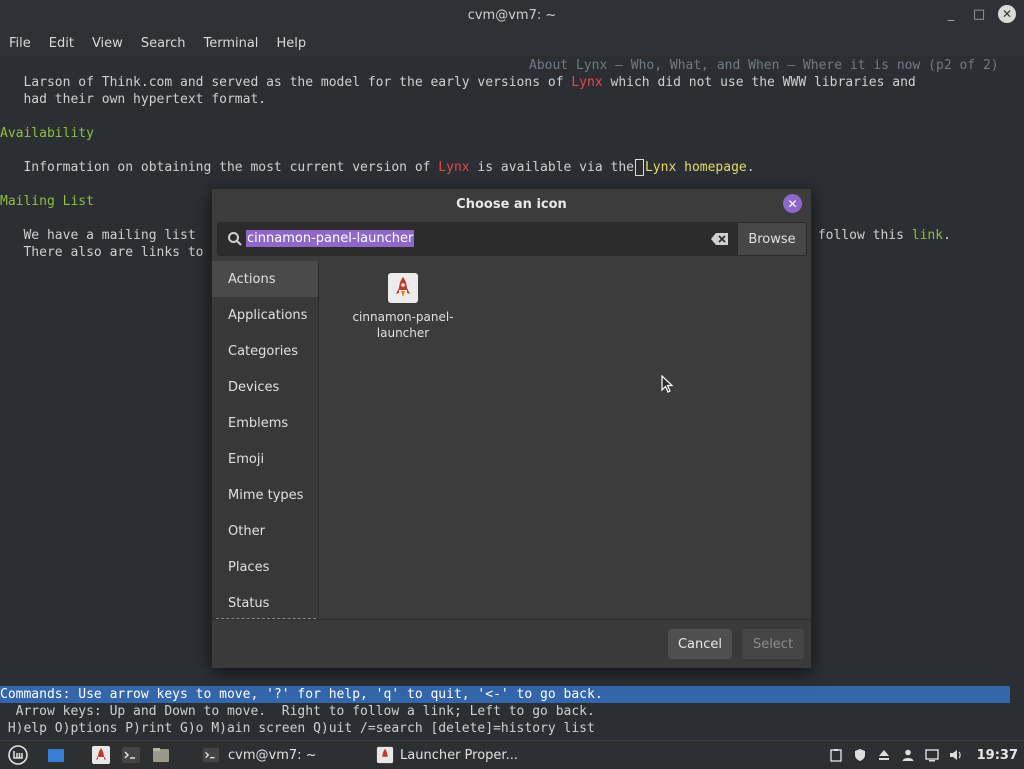 This screenshot has width=1024, height=769. I want to click on terminal-icon, so click(211, 755).